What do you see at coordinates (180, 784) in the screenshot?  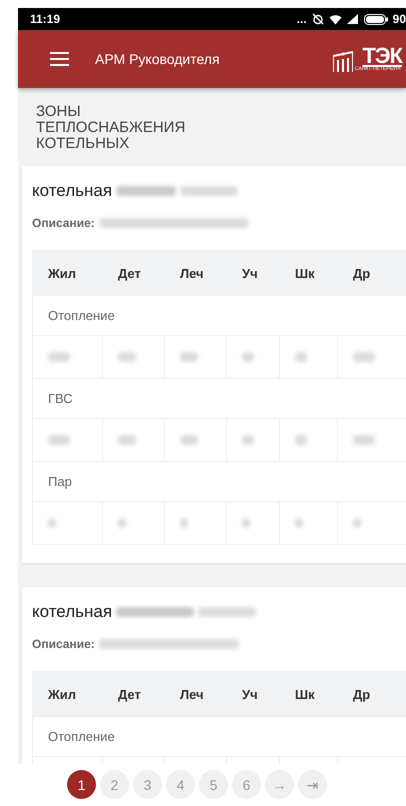 I see `page-button: 4` at bounding box center [180, 784].